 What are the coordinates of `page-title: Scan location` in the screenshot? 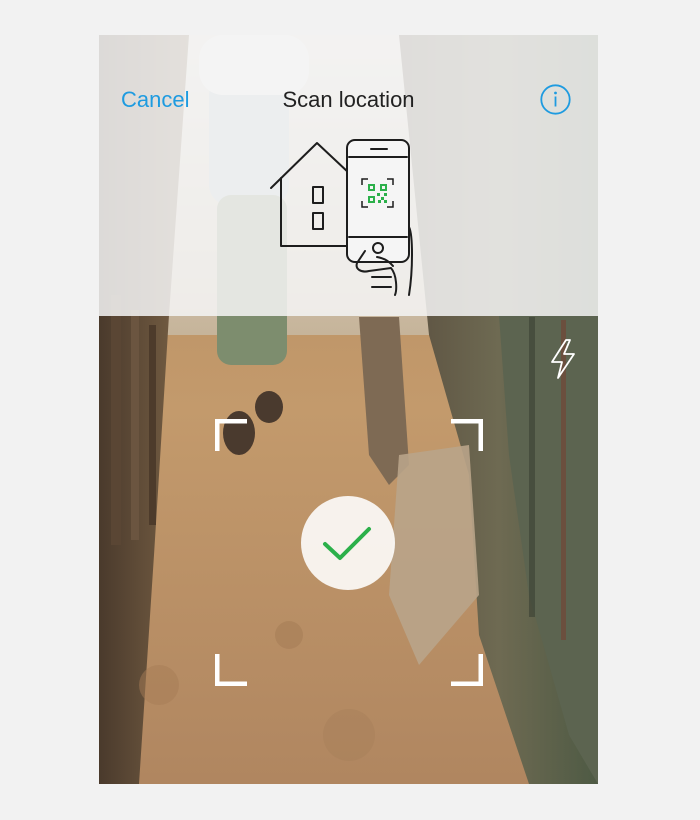 It's located at (348, 99).